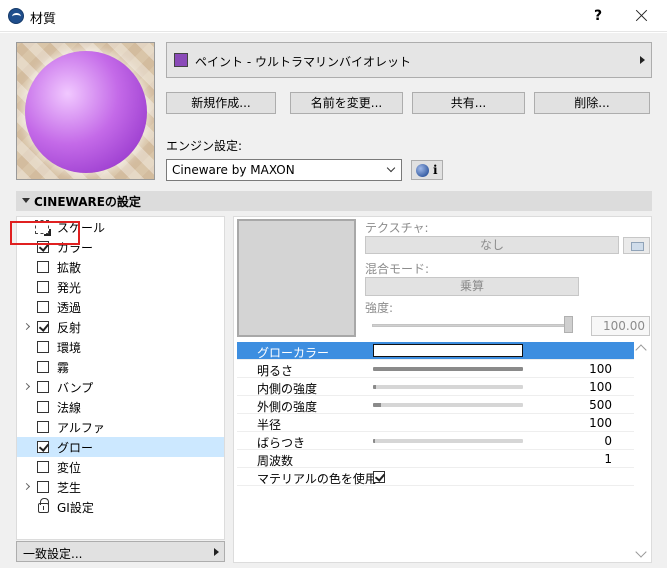 The image size is (667, 568). I want to click on folder-icon, so click(637, 246).